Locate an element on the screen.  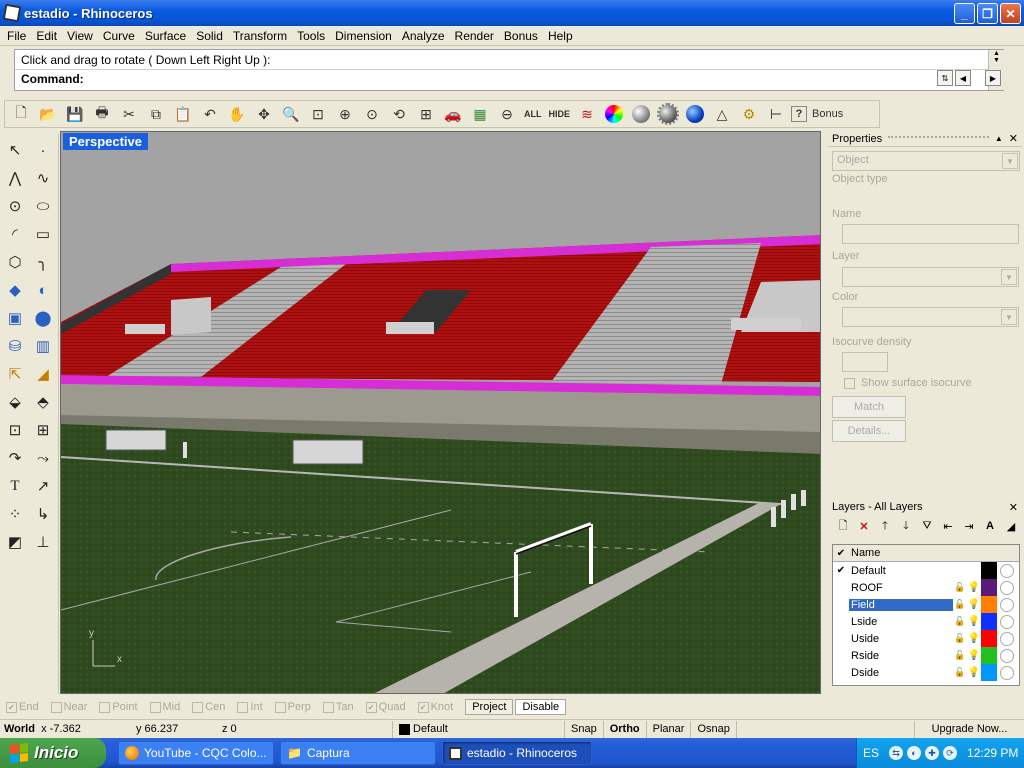
select-arrow-icon: ↖ is located at coordinates (15, 150).